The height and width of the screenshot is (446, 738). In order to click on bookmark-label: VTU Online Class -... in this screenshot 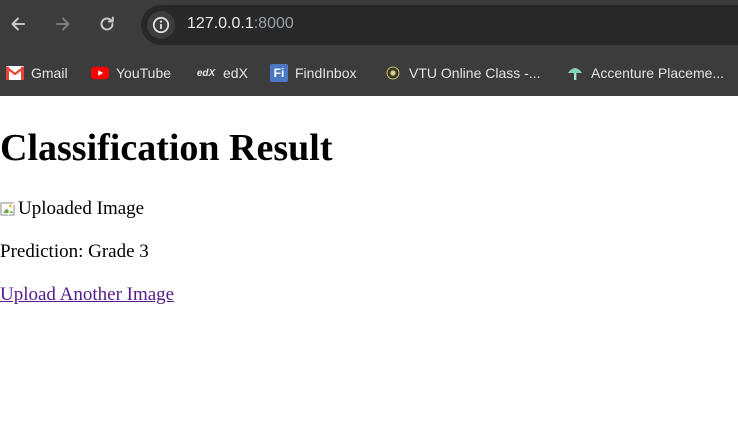, I will do `click(475, 73)`.